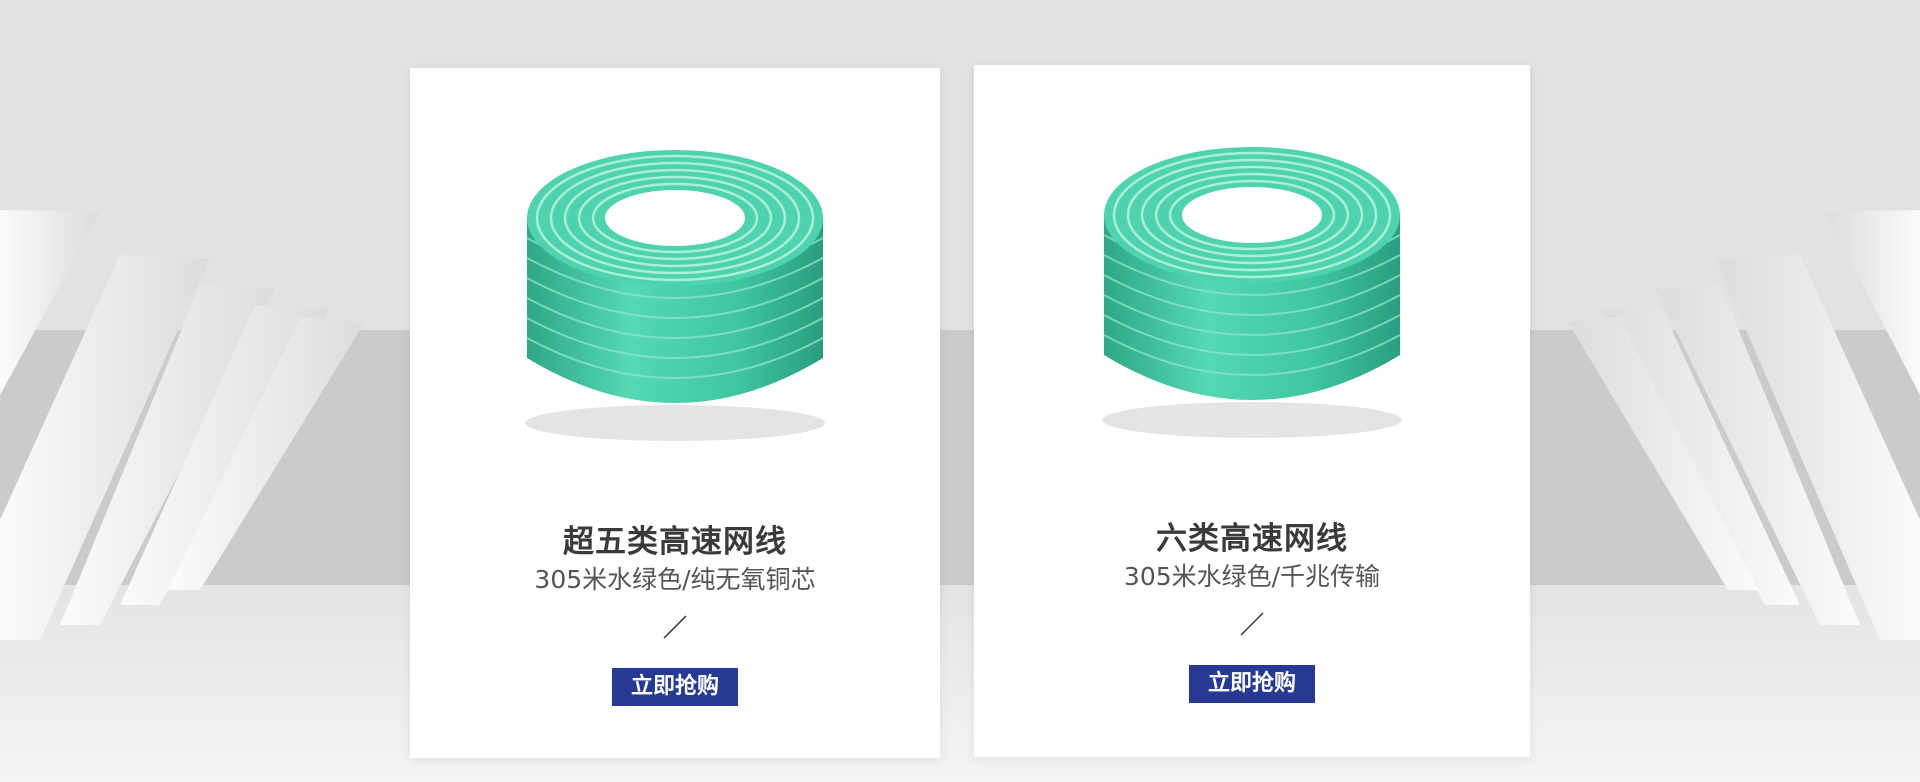 This screenshot has height=782, width=1920. Describe the element at coordinates (675, 579) in the screenshot. I see `product-subtitle: 305米水绿色/纯无氧铜芯` at that location.